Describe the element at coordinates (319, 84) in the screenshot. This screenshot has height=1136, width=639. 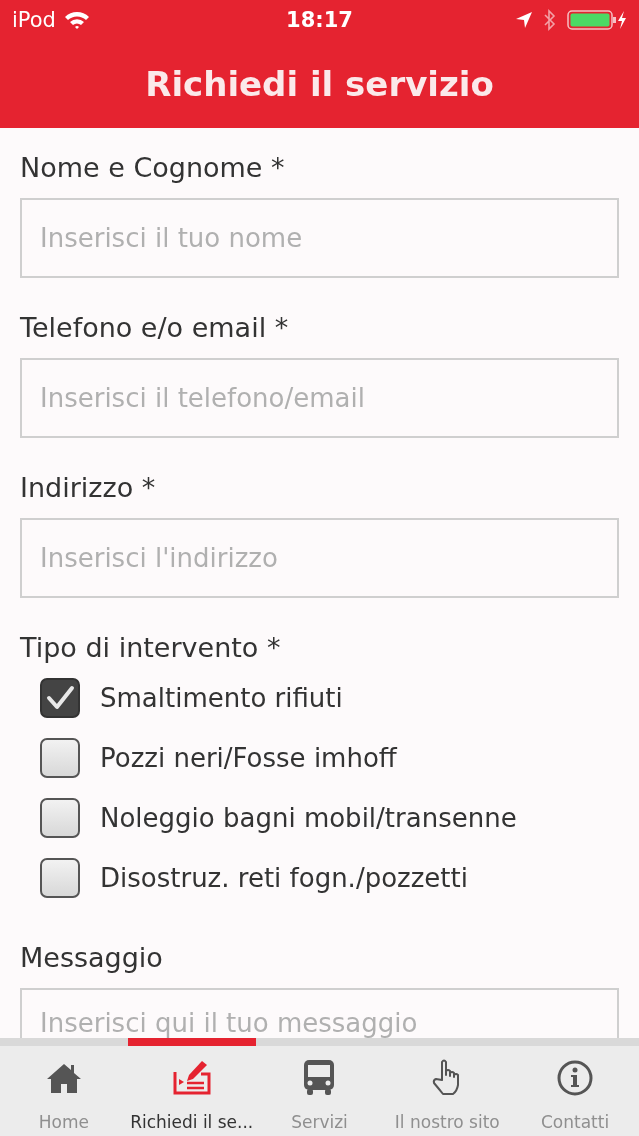
I see `page-title: Richiedi il servizio` at that location.